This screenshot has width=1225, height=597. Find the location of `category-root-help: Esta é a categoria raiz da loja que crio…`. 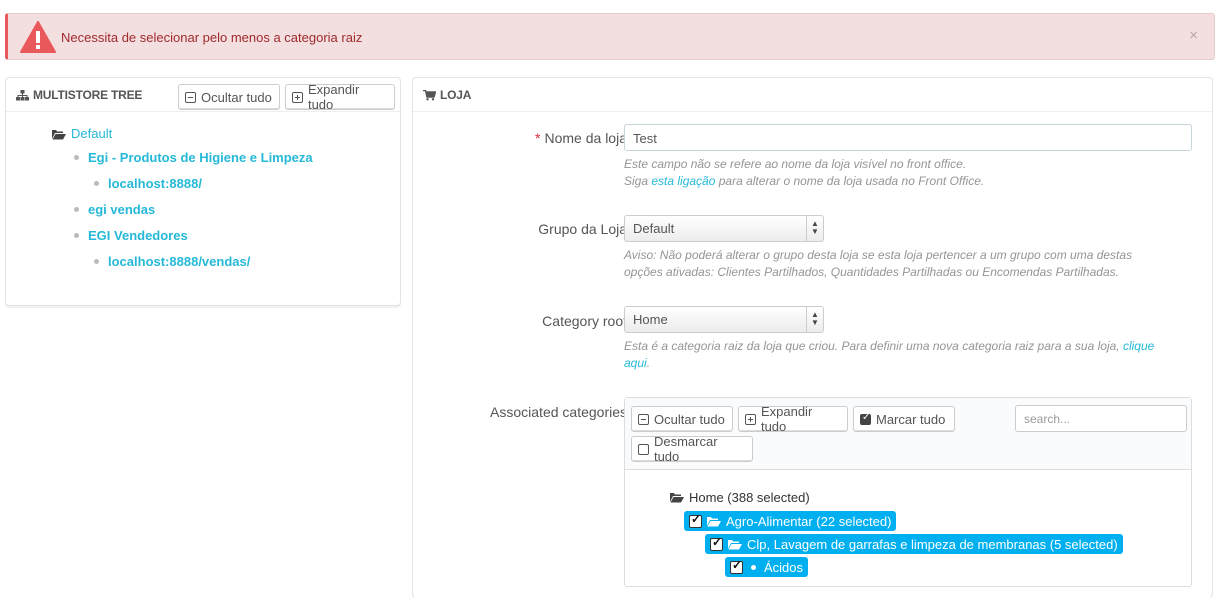

category-root-help: Esta é a categoria raiz da loja que crio… is located at coordinates (889, 355).